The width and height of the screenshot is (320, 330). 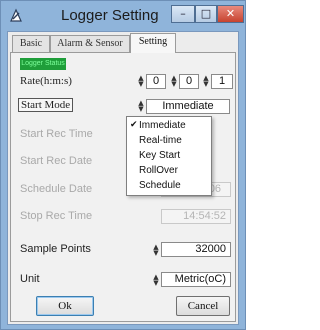 I want to click on logger-app-icon, so click(x=16, y=15).